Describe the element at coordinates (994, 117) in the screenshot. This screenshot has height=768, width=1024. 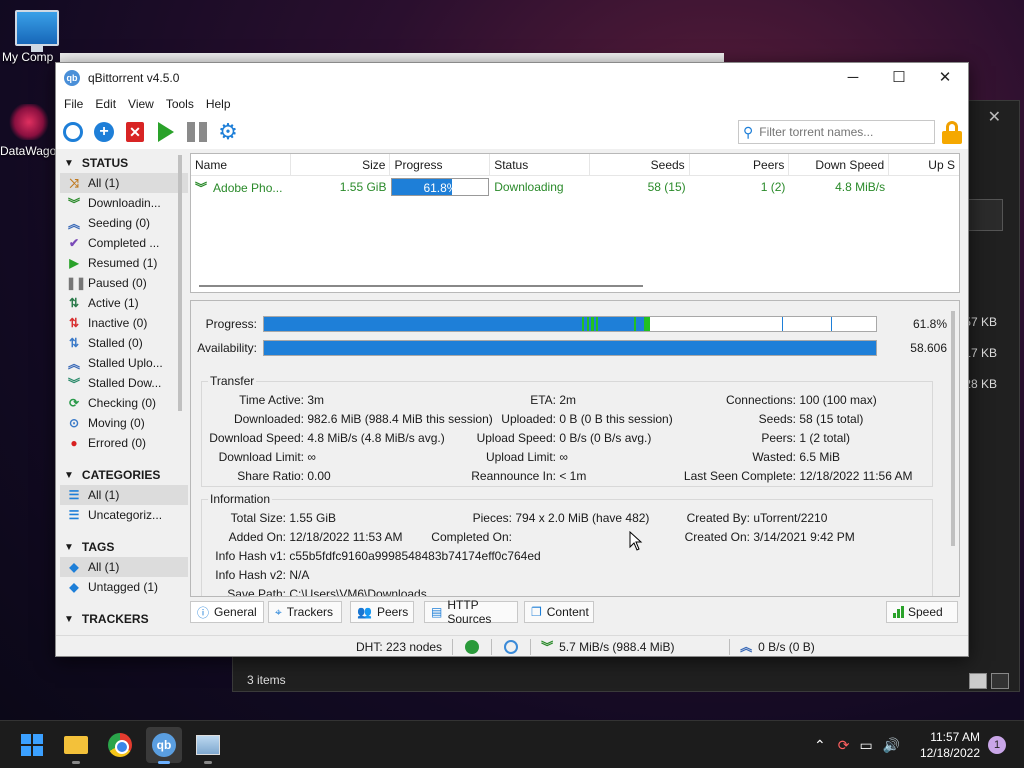
I see `close-icon: ✕` at that location.